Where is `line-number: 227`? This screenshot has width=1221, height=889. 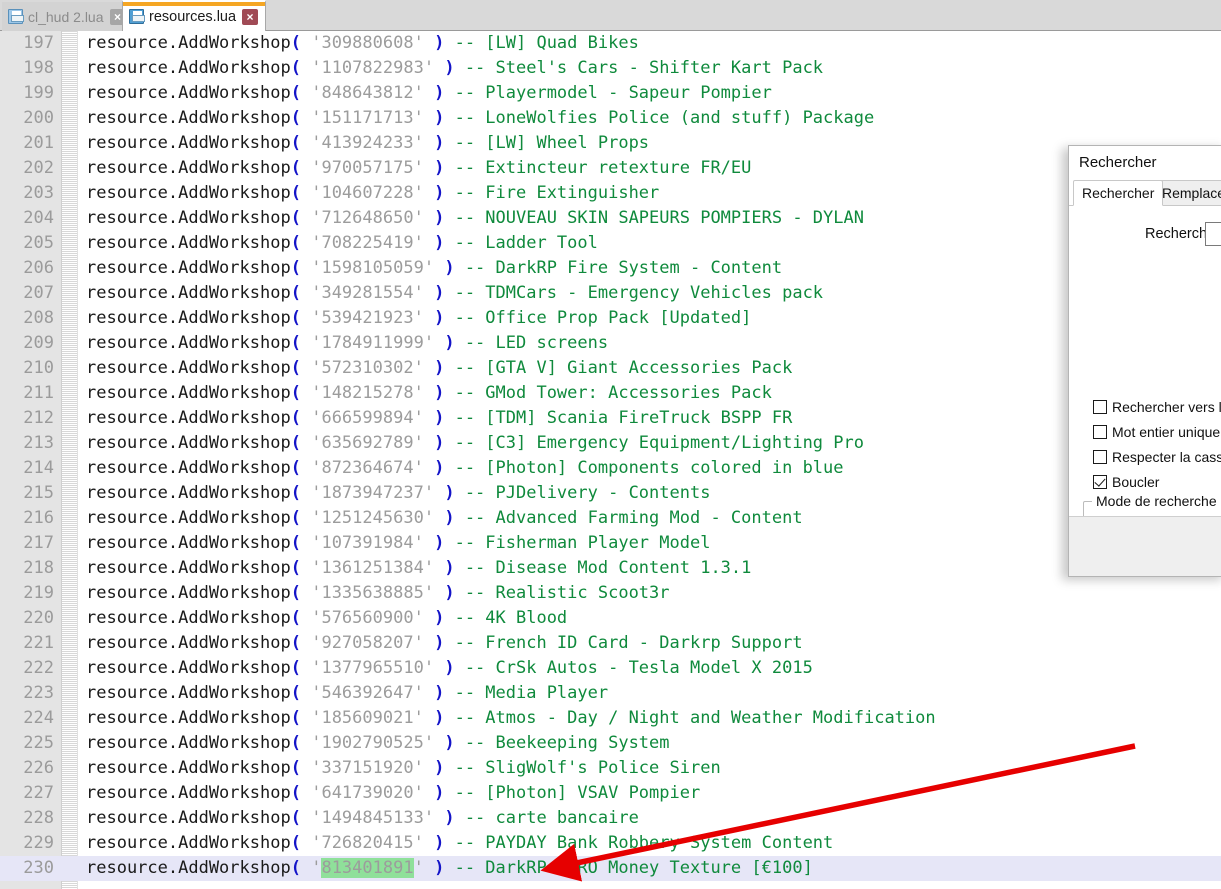 line-number: 227 is located at coordinates (38, 793).